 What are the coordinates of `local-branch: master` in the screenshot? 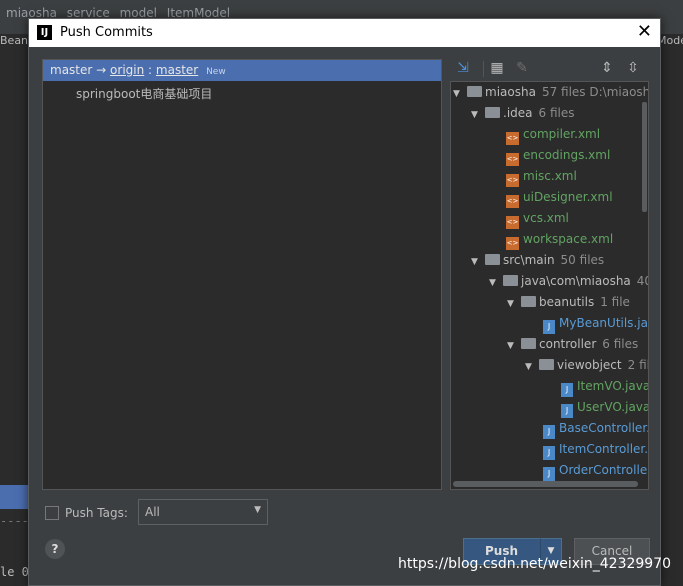 It's located at (71, 70).